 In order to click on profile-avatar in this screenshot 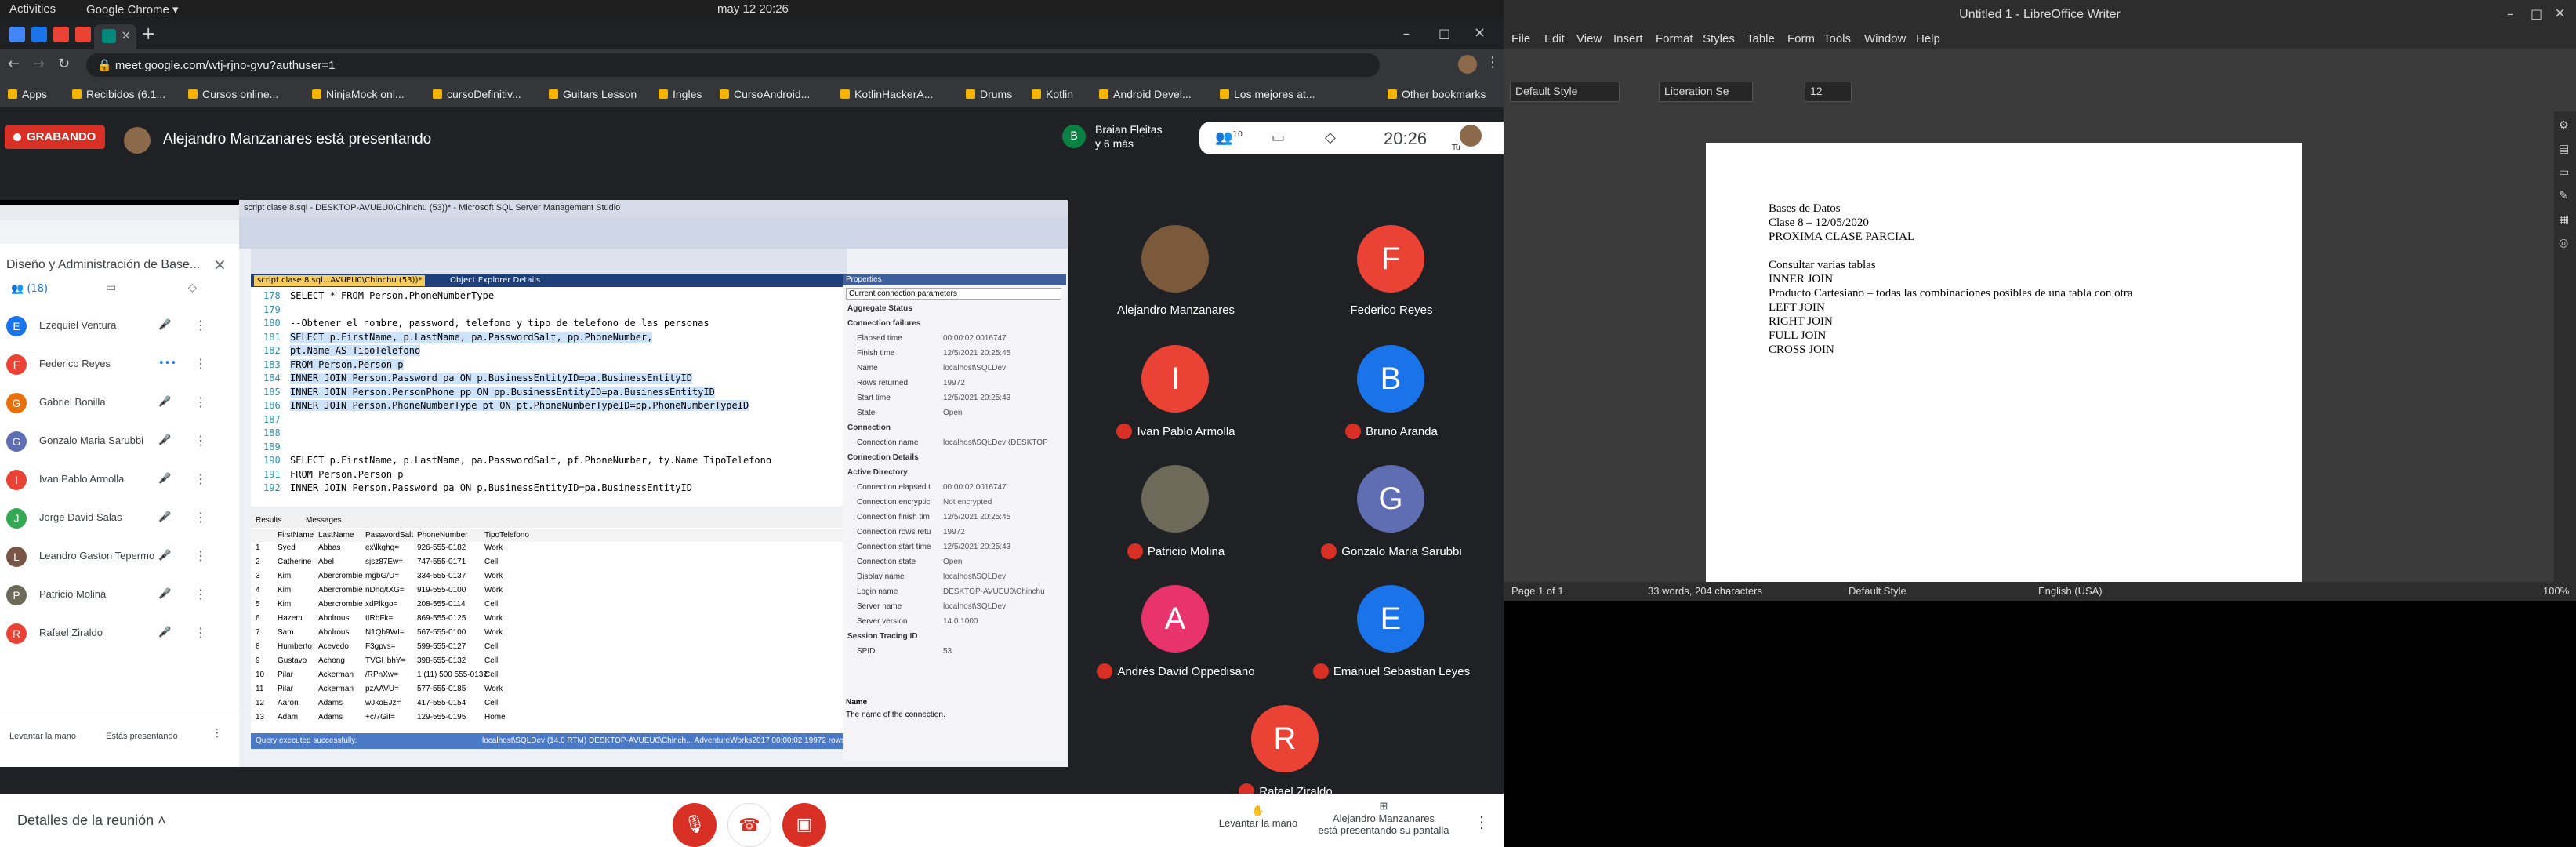, I will do `click(1468, 64)`.